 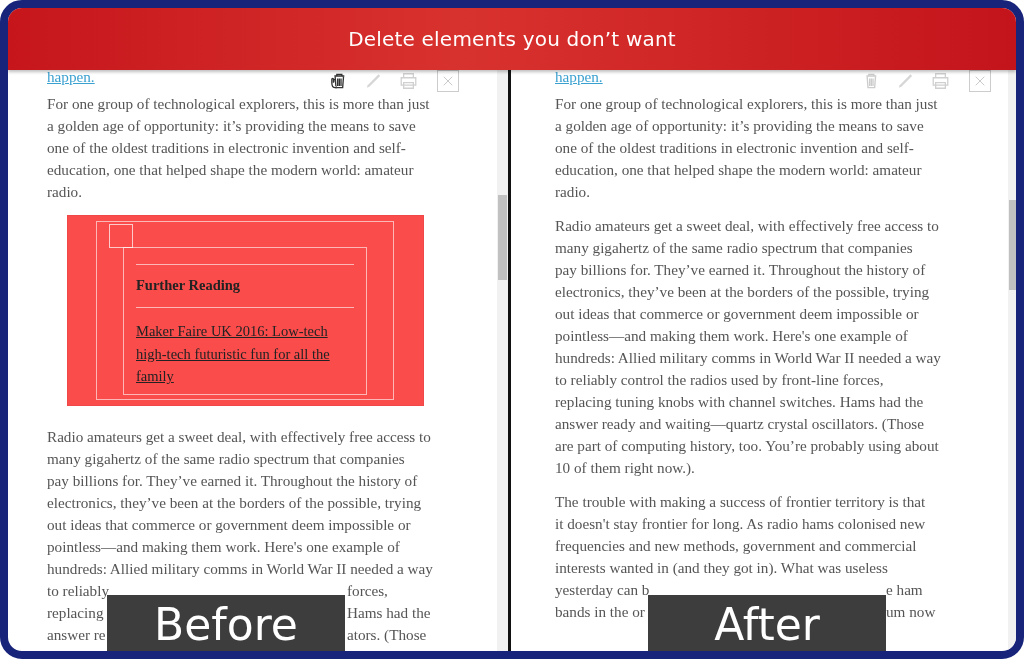 I want to click on paragraph-line: answer ready and waiting—quartz crystal oscillators. (Those, so click(x=740, y=424).